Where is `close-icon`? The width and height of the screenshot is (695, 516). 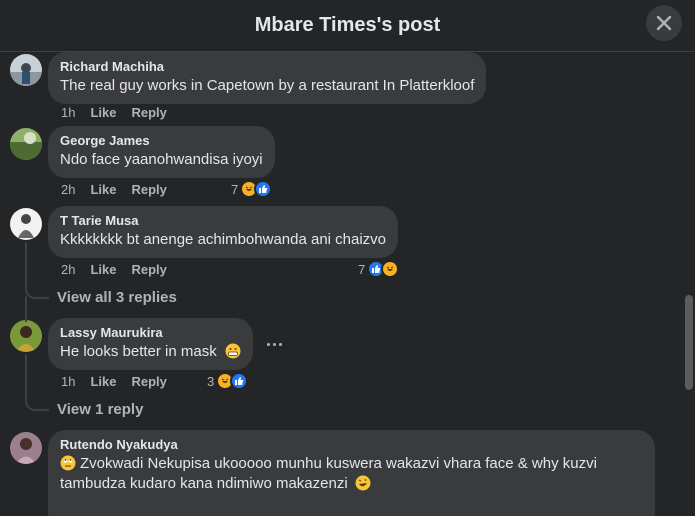 close-icon is located at coordinates (664, 23).